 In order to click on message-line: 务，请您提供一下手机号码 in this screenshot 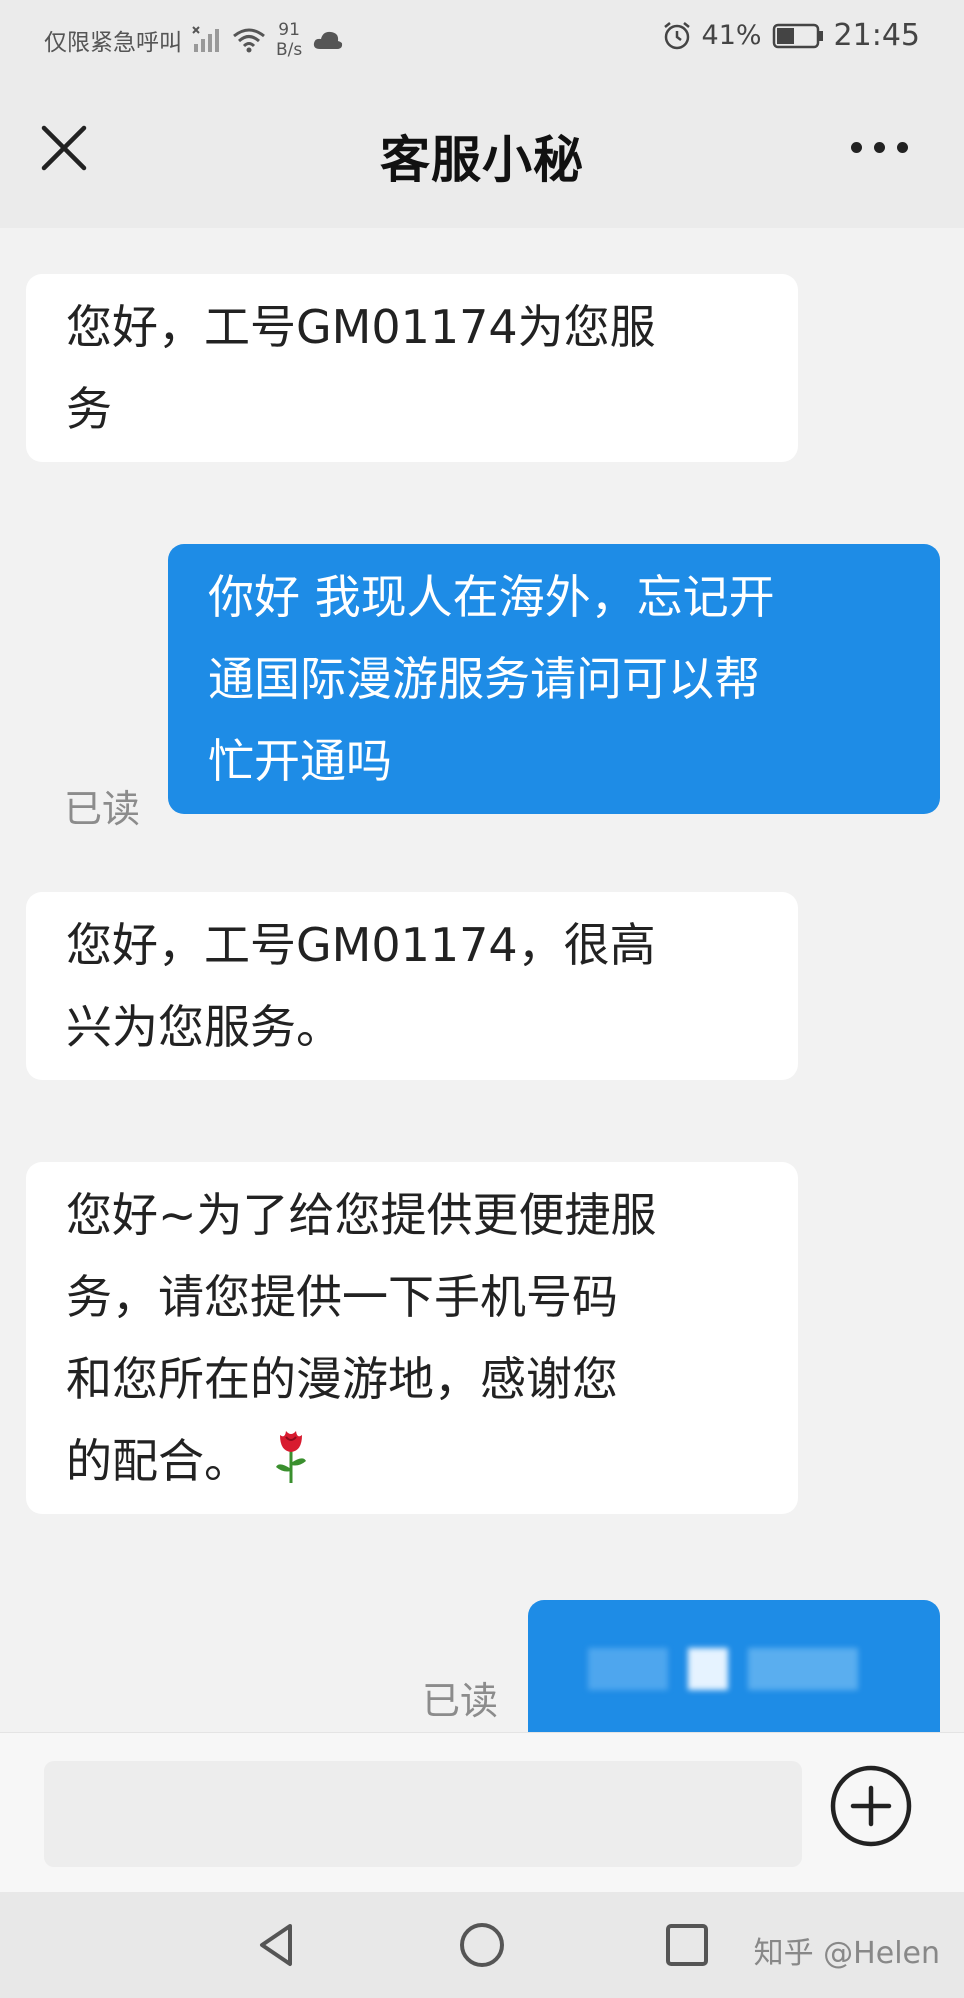, I will do `click(342, 1297)`.